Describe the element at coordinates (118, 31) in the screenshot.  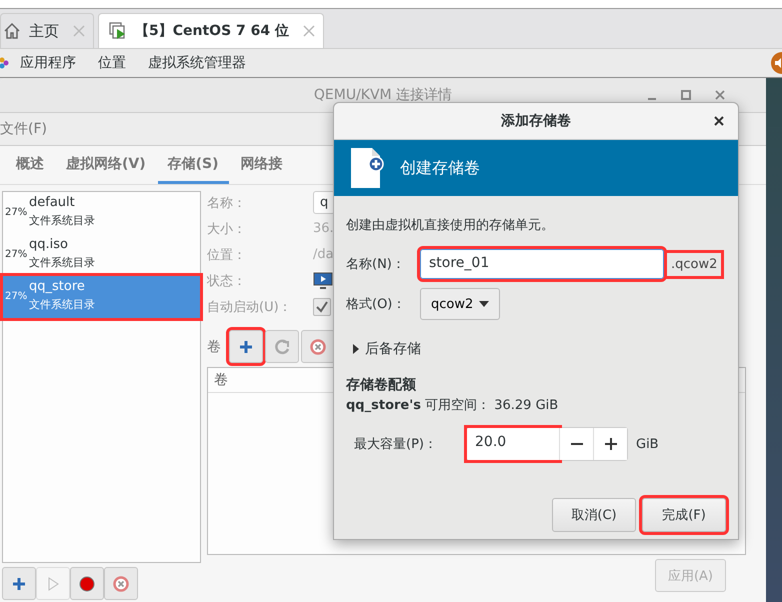
I see `play-window-icon` at that location.